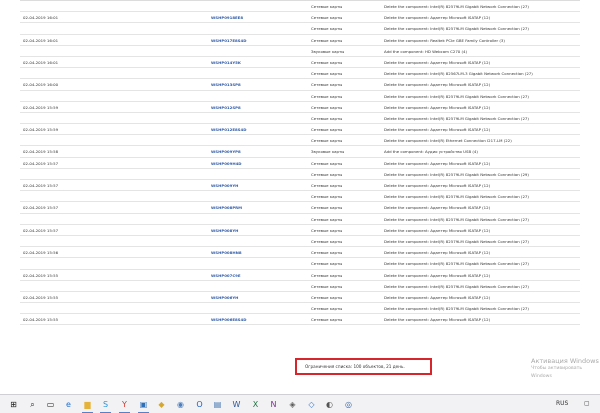 The width and height of the screenshot is (600, 413). I want to click on computer-link: WSHP014Y5K, so click(226, 62).